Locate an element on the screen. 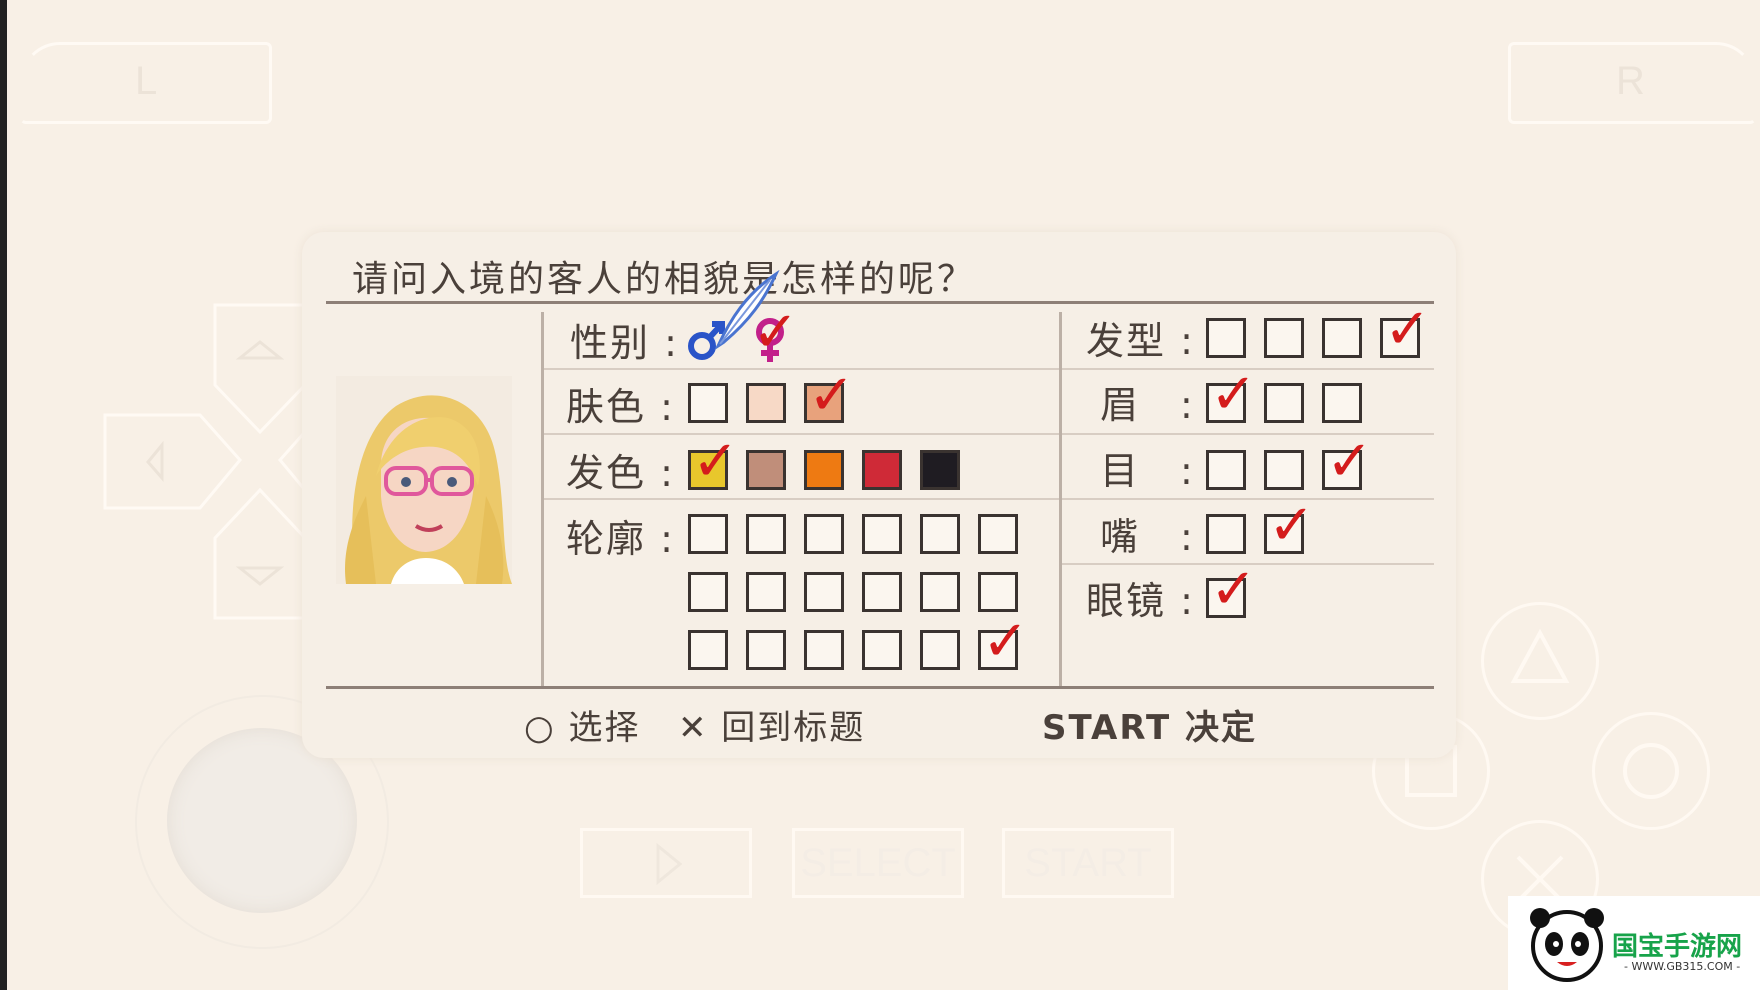 The width and height of the screenshot is (1760, 990). character-portrait is located at coordinates (424, 480).